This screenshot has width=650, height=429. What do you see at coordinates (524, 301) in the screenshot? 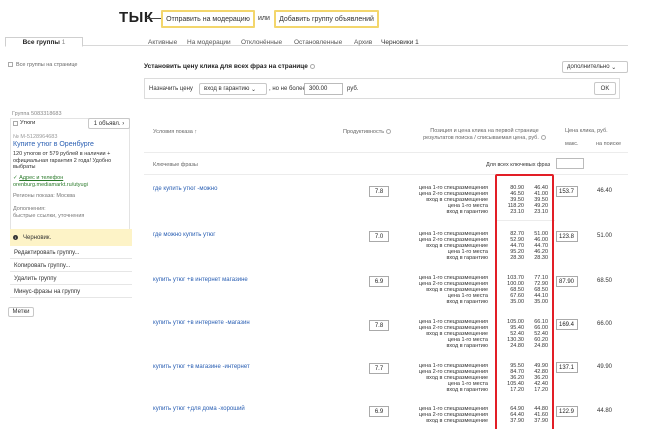
I see `highlight-annotation-box` at bounding box center [524, 301].